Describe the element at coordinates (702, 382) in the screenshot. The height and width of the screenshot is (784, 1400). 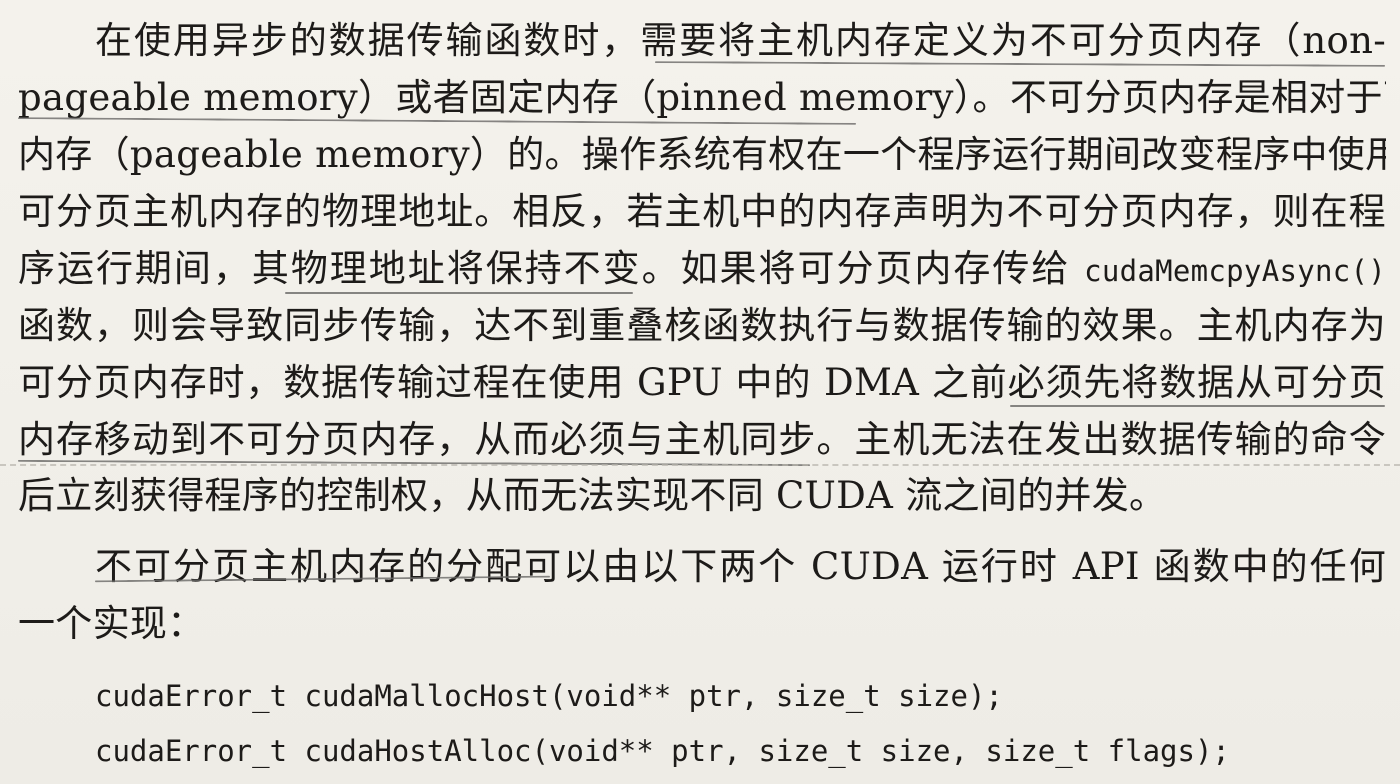
I see `paragraph-1-line-7: 可分页内存时，数据传输过程在使用 GPU 中的 DMA 之前必须先将数据从可分页` at that location.